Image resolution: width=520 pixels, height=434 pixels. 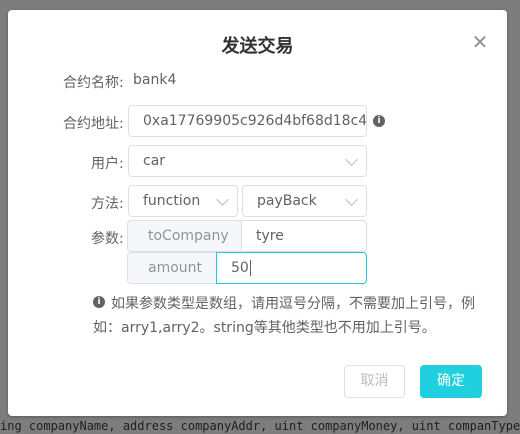 I want to click on method-name-select: payBack, so click(x=304, y=201).